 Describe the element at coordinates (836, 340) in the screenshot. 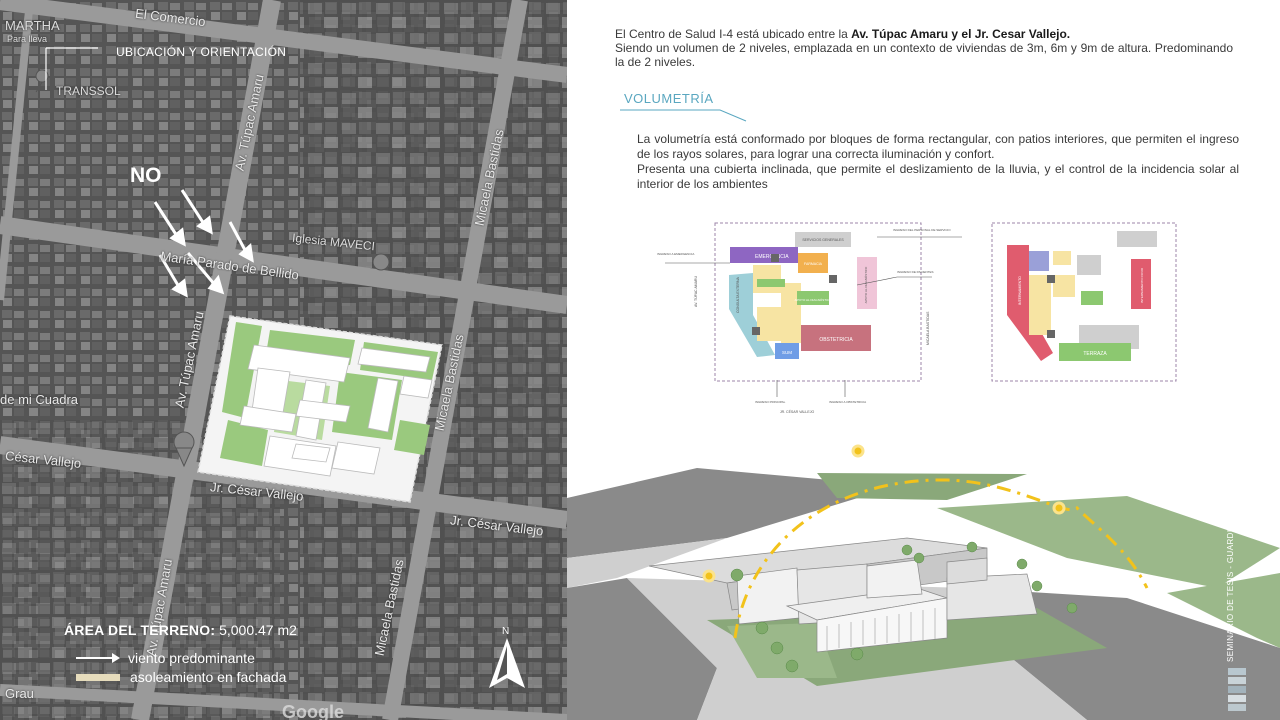

I see `plan1-obstetricia-label: OBSTETRICIA` at that location.